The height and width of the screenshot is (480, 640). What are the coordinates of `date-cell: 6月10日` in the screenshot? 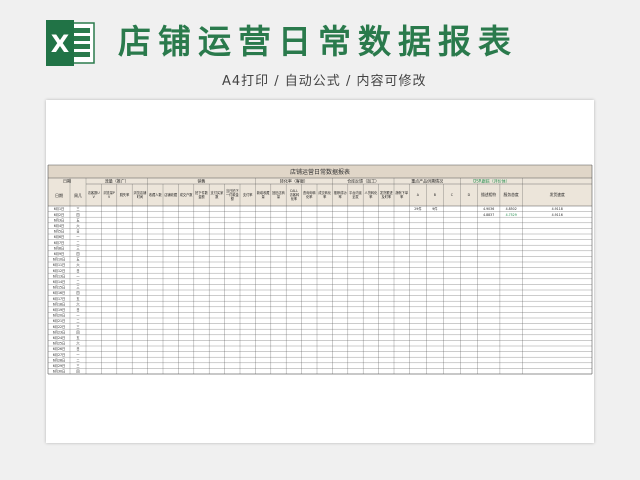 It's located at (59, 260).